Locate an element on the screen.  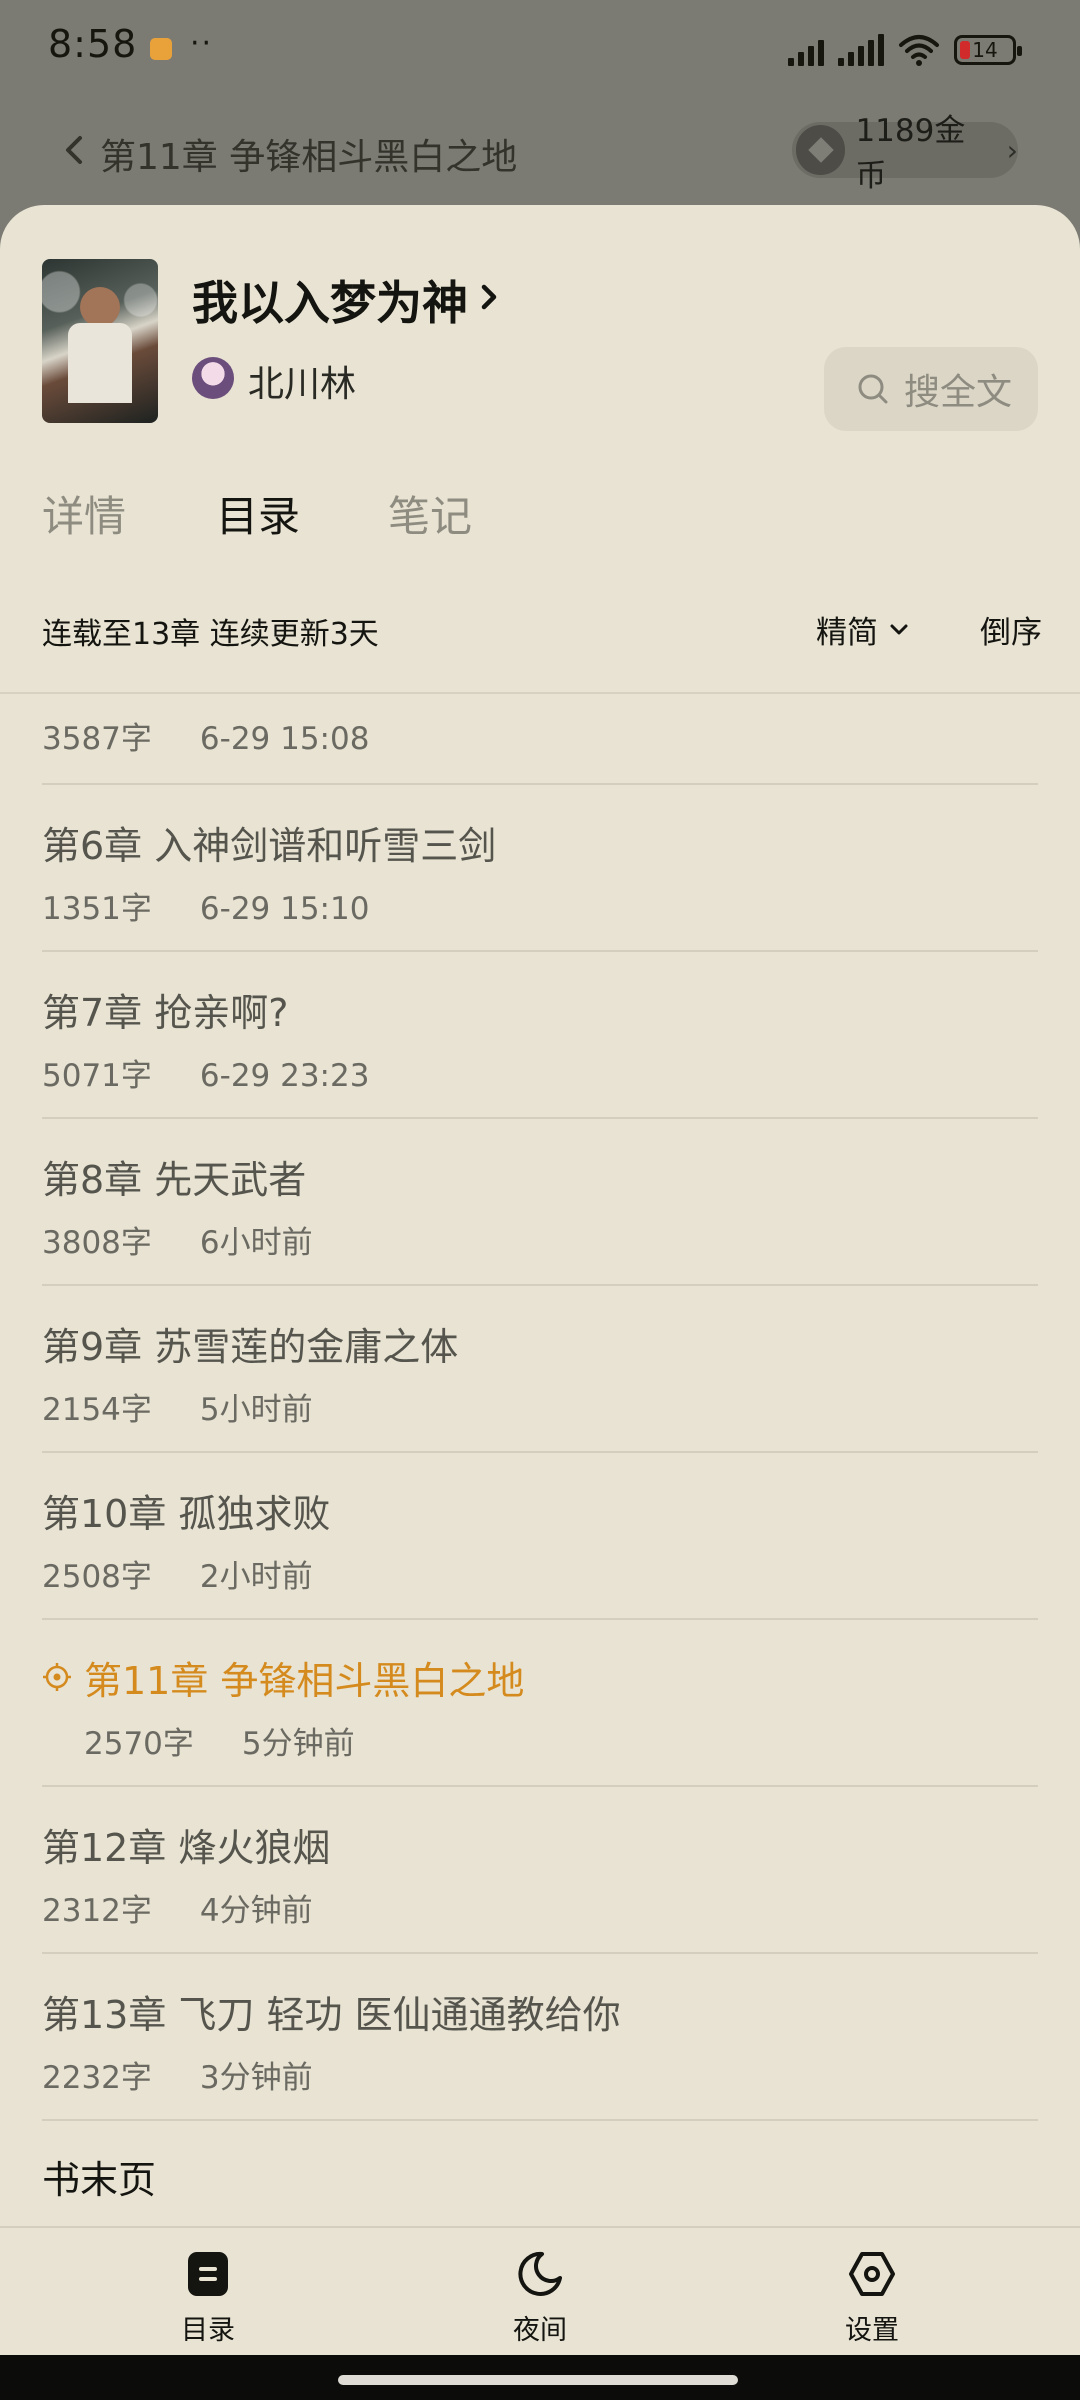
battery-level: 14 is located at coordinates (985, 50).